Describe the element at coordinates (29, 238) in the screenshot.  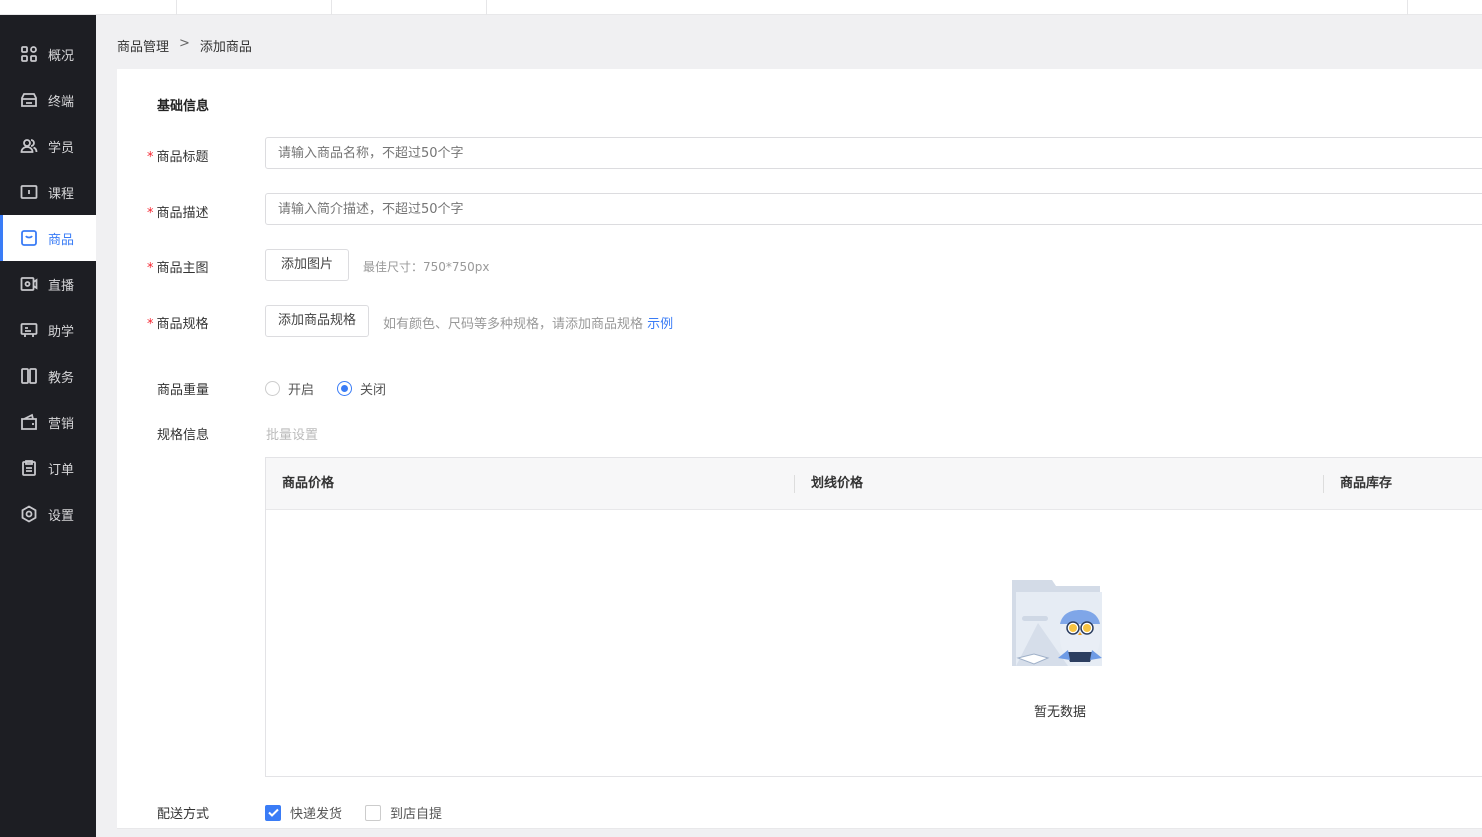
I see `bag-icon` at that location.